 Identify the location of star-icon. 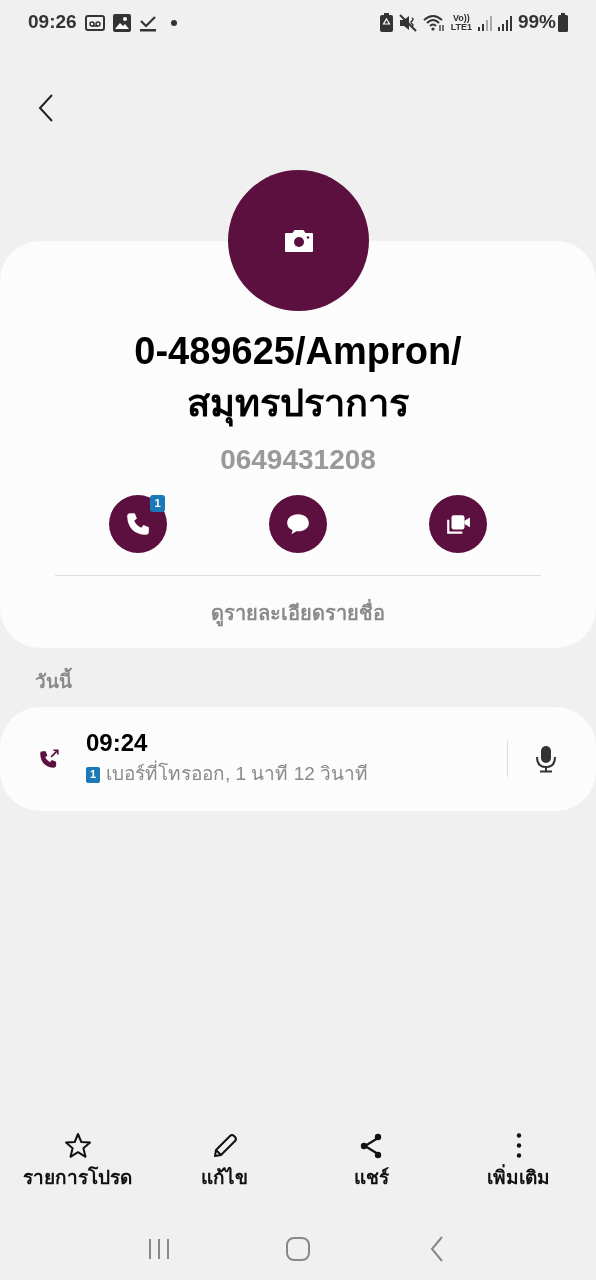
(77, 1145).